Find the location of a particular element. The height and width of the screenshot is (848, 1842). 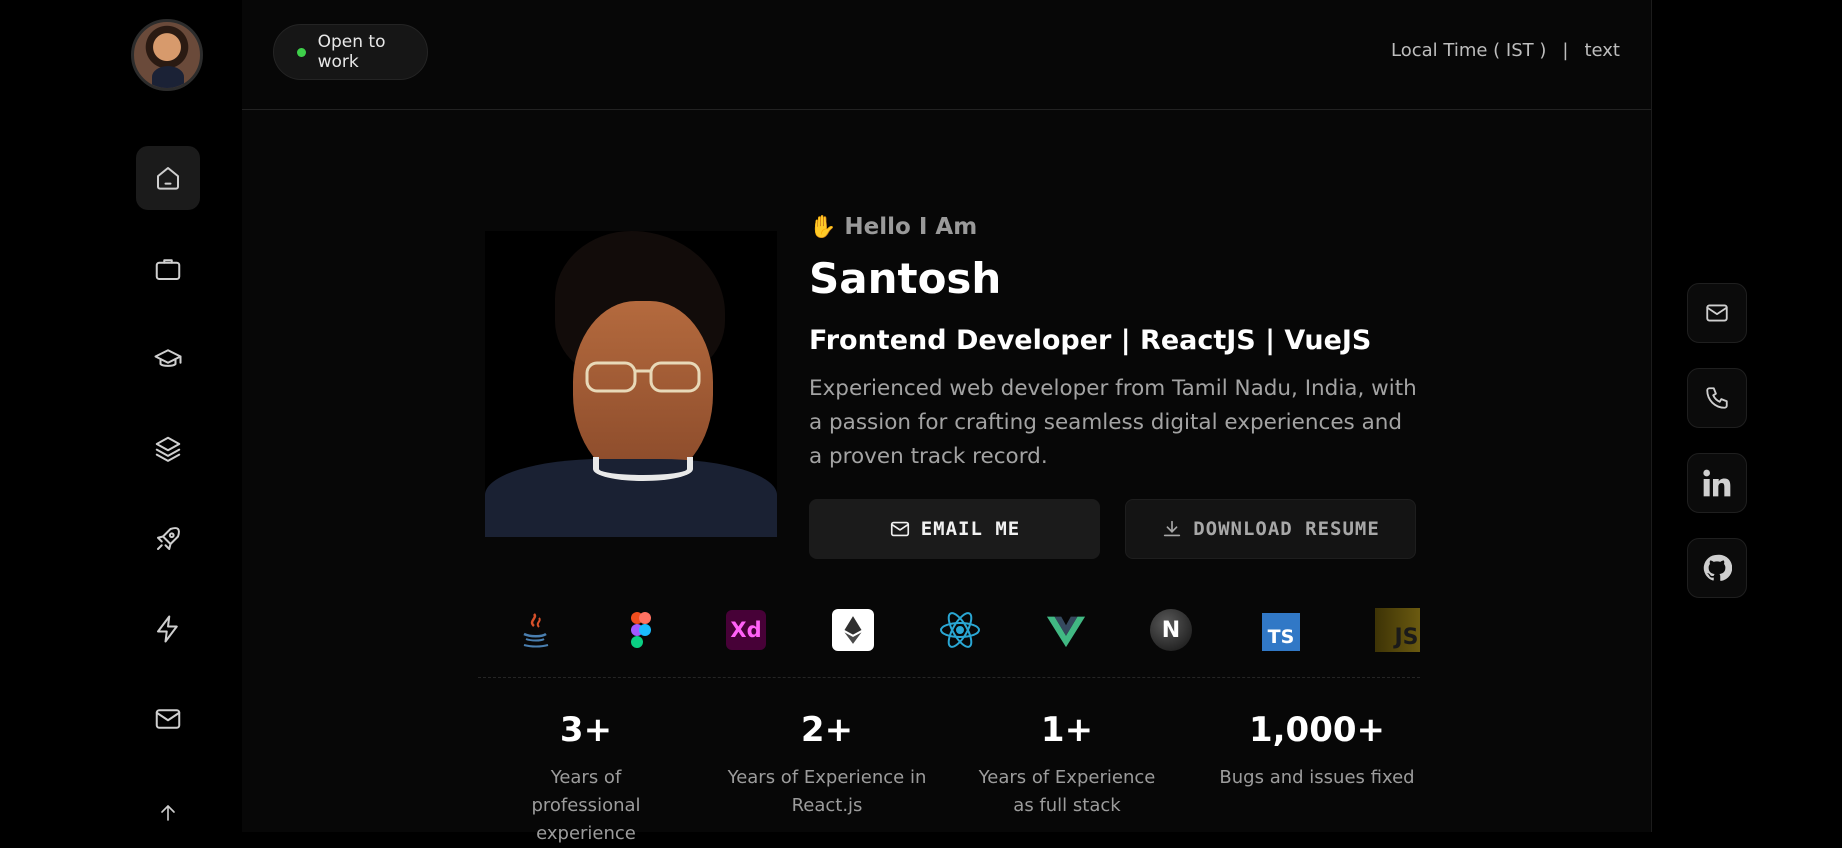

rocket-icon is located at coordinates (168, 538).